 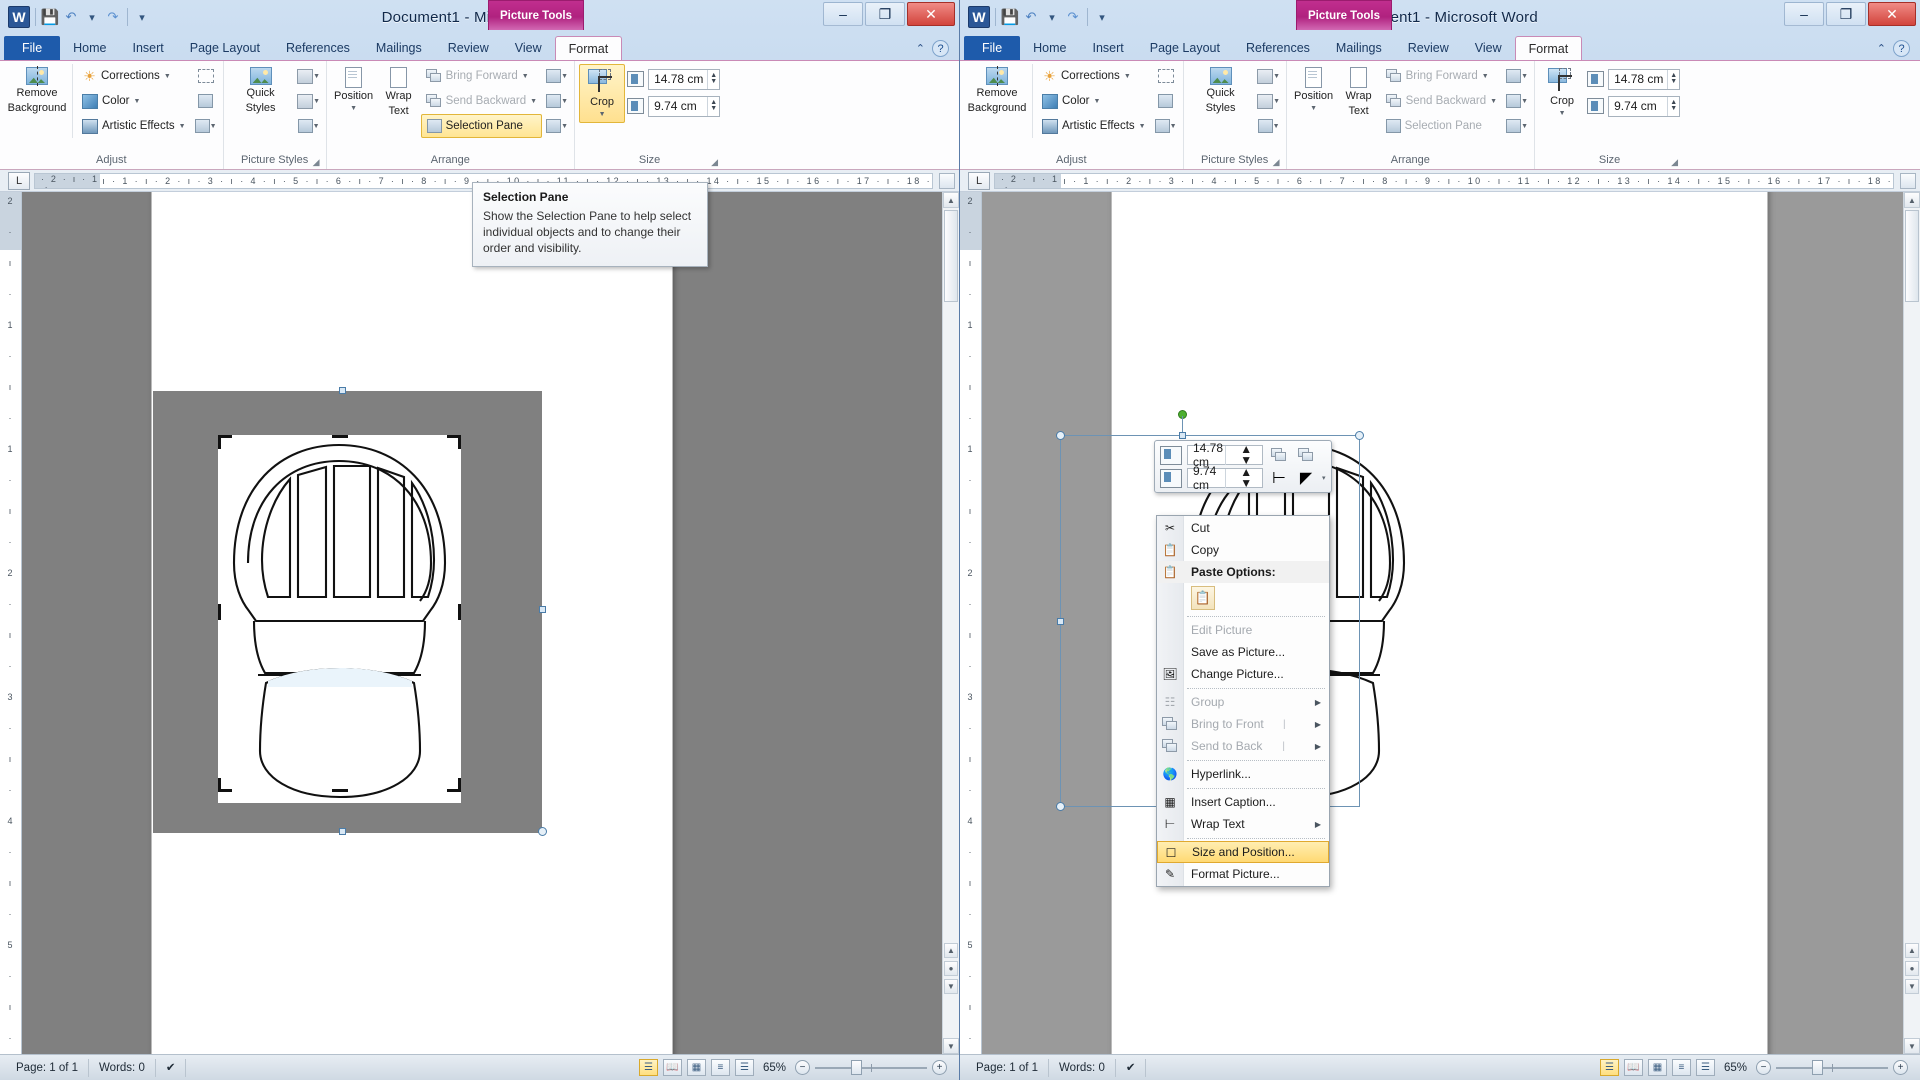 I want to click on tab-insert: Insert, so click(x=148, y=48).